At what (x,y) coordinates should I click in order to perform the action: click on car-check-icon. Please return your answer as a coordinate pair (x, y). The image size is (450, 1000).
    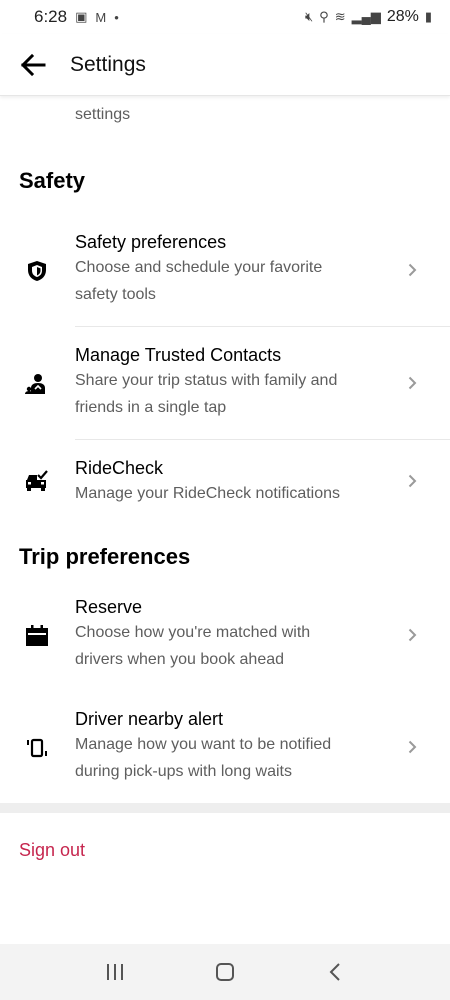
    Looking at the image, I should click on (37, 481).